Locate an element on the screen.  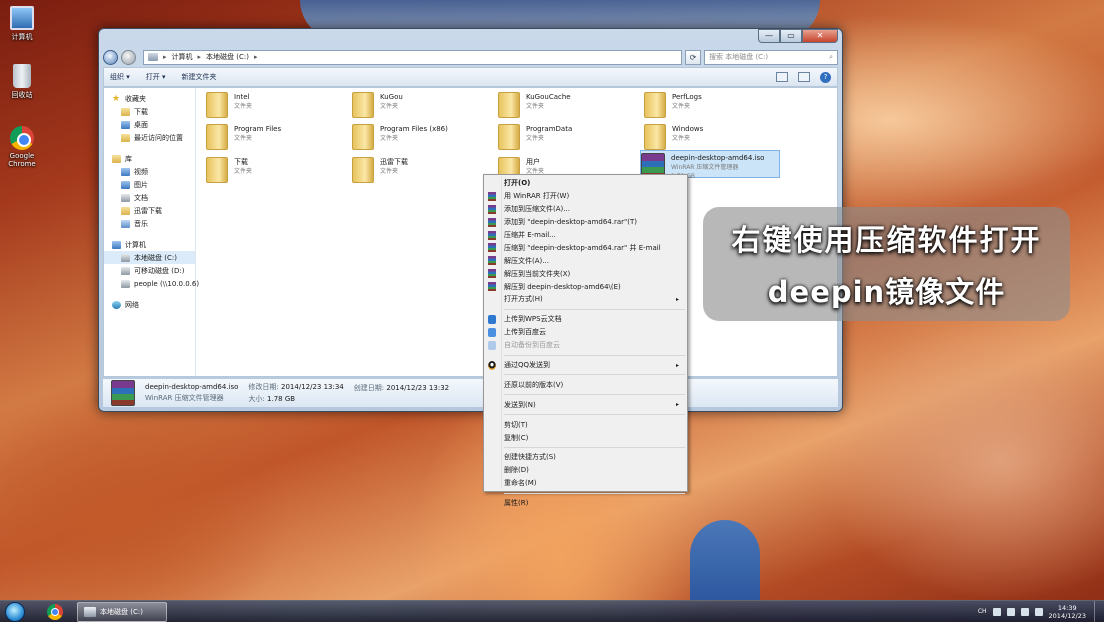
menu-item-delete: 删除(D) is located at coordinates (585, 470).